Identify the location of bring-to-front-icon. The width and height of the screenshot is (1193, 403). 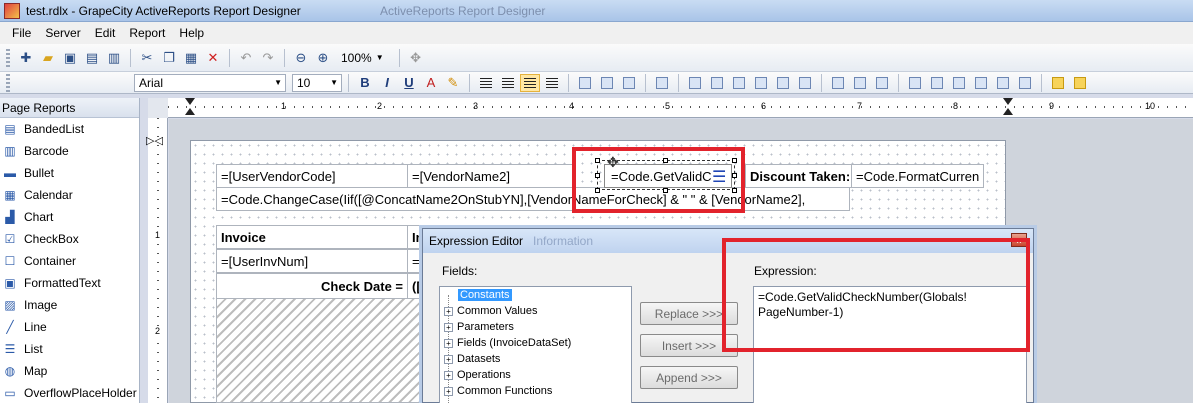
(1058, 83).